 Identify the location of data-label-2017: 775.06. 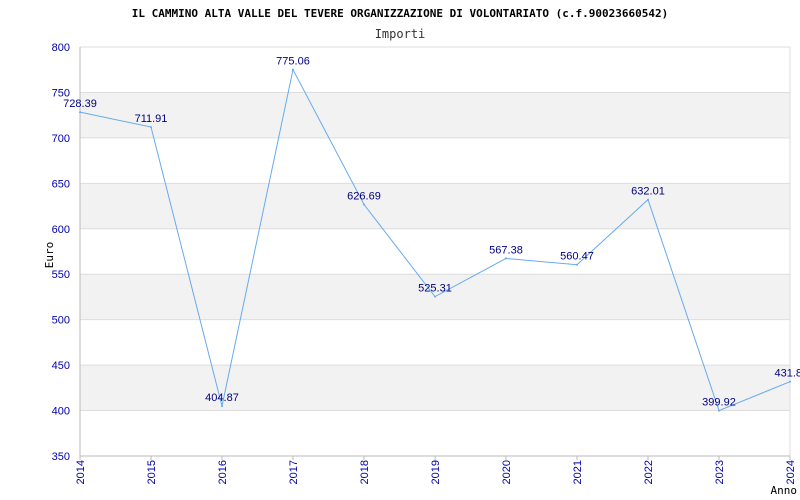
(293, 62).